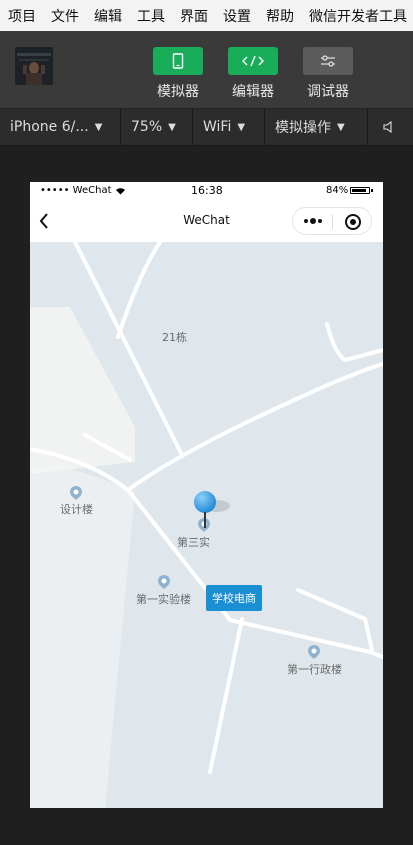 This screenshot has width=413, height=845. Describe the element at coordinates (358, 16) in the screenshot. I see `menu-item-app-title: 微信开发者工具` at that location.